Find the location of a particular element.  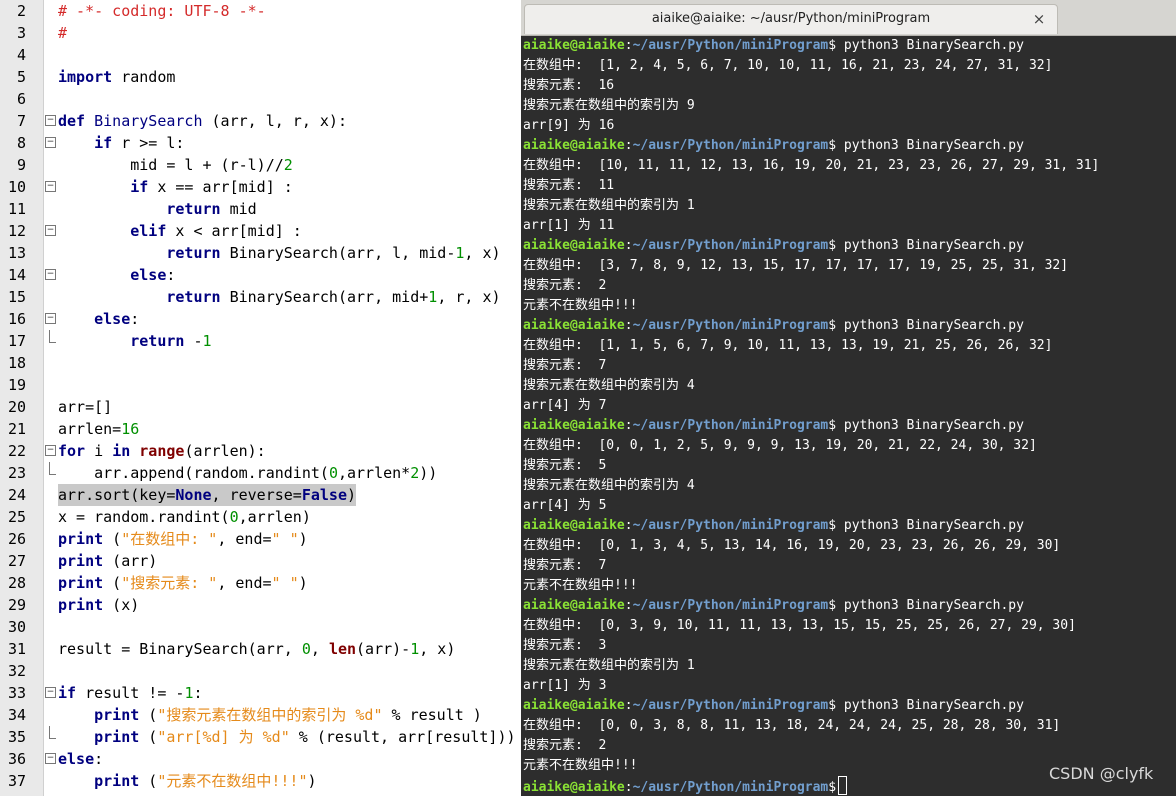

code-token: print is located at coordinates (117, 781).